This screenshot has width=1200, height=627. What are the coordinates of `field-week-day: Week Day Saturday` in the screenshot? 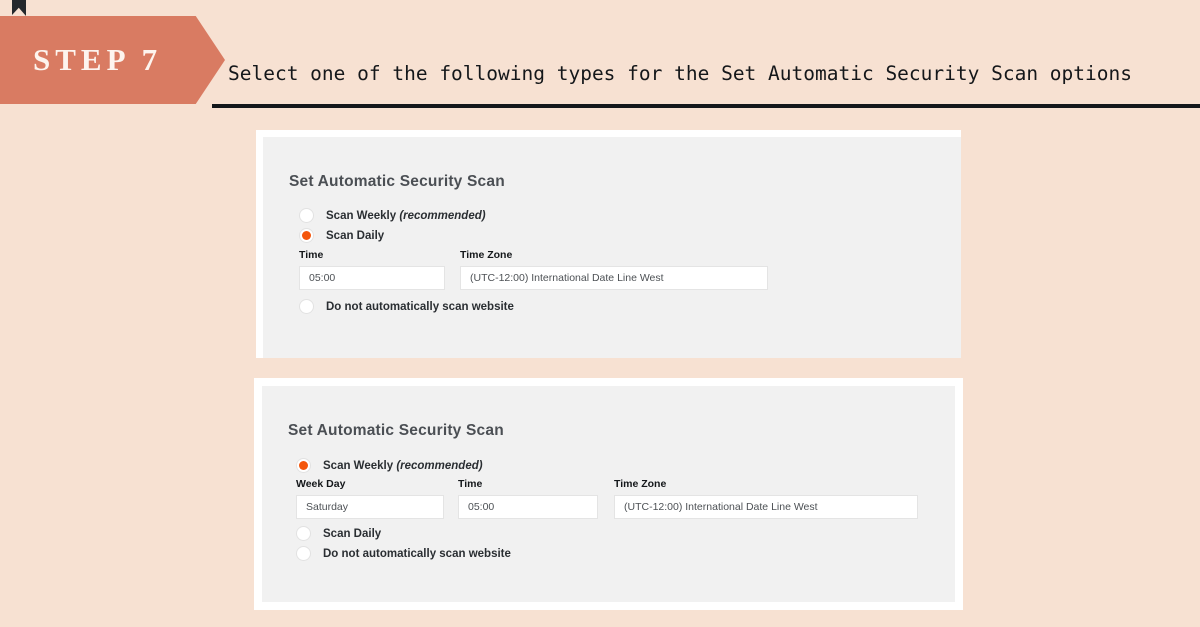 It's located at (370, 498).